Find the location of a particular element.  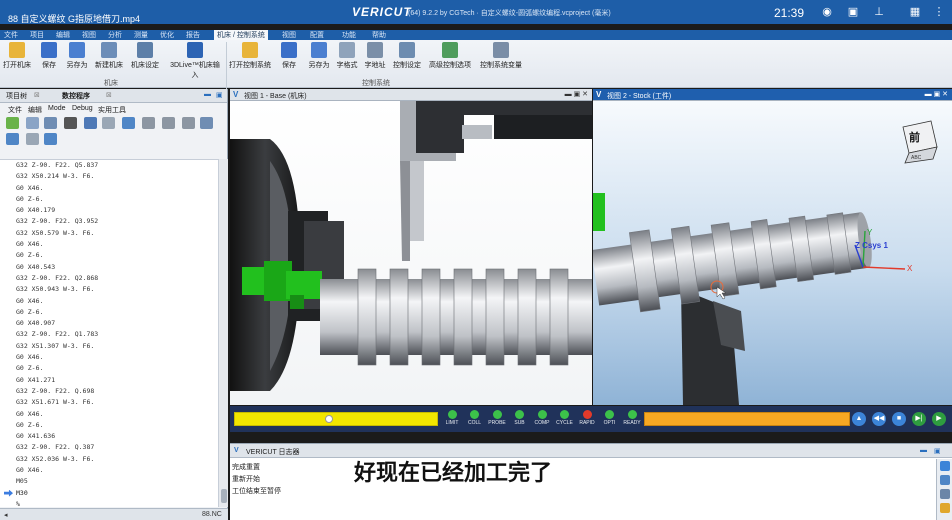

tab-function: 功能 is located at coordinates (349, 35).